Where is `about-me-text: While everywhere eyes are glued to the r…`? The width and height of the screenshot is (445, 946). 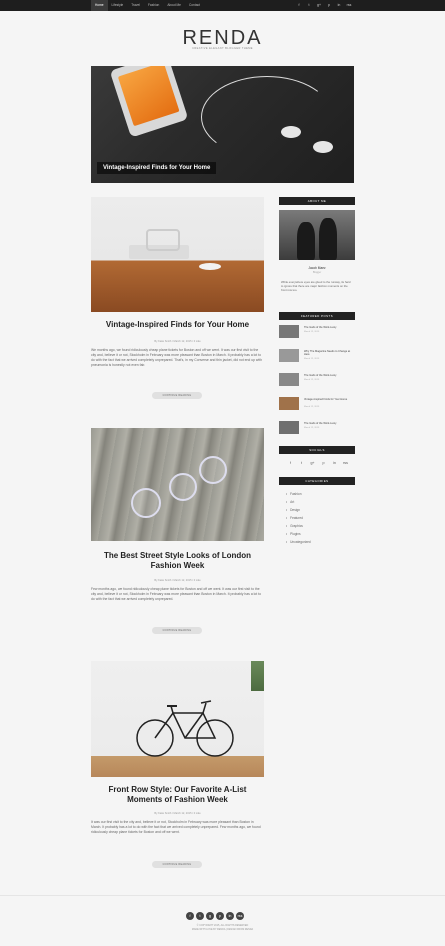 about-me-text: While everywhere eyes are glued to the r… is located at coordinates (316, 286).